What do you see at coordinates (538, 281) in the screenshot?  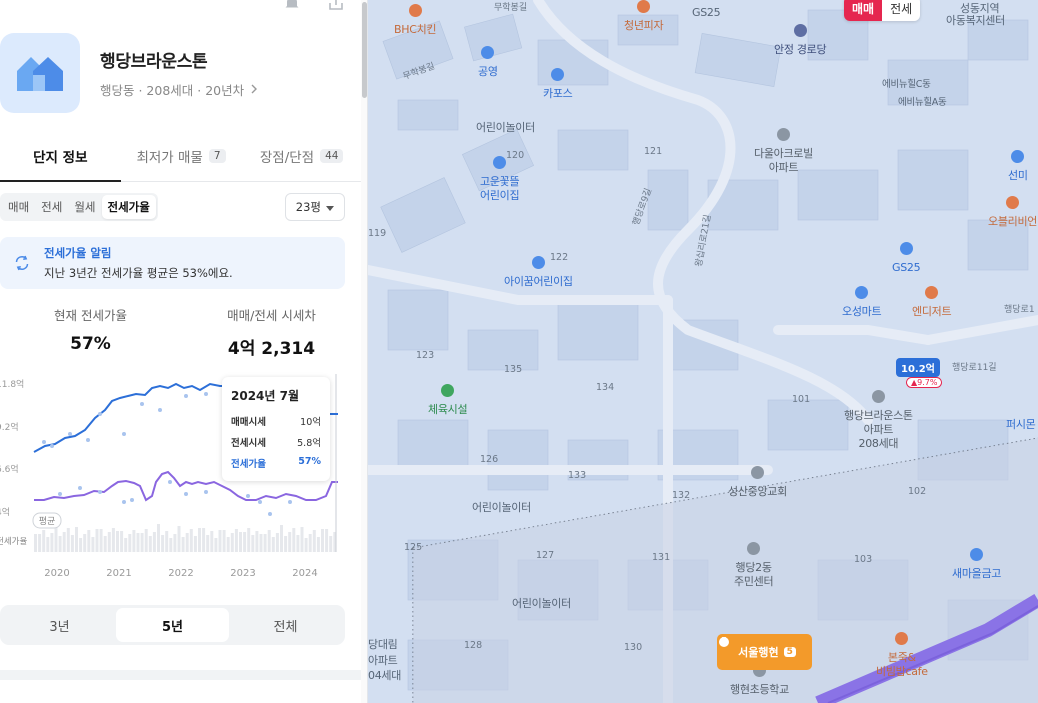 I see `poi-label: 아이꿈어린이집` at bounding box center [538, 281].